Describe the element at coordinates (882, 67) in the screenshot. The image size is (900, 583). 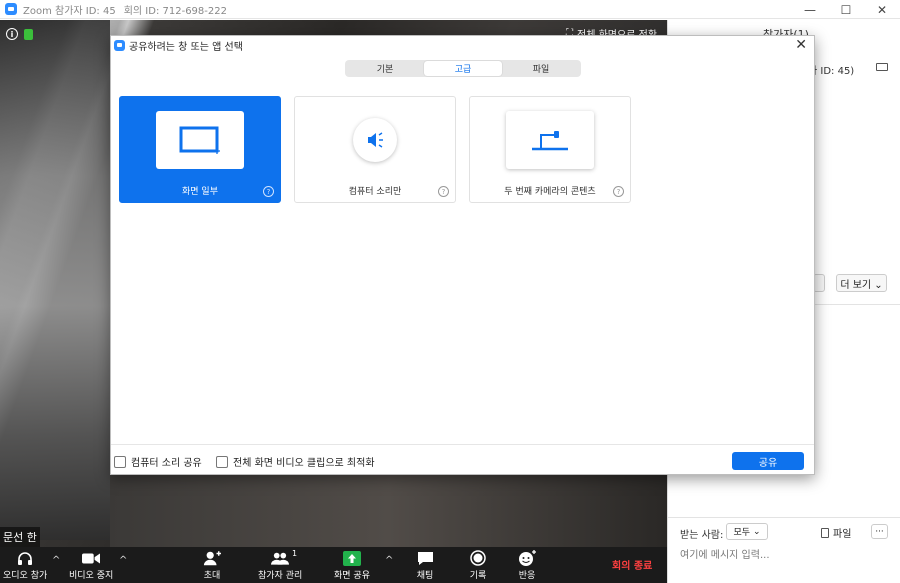
I see `camera-icon` at that location.